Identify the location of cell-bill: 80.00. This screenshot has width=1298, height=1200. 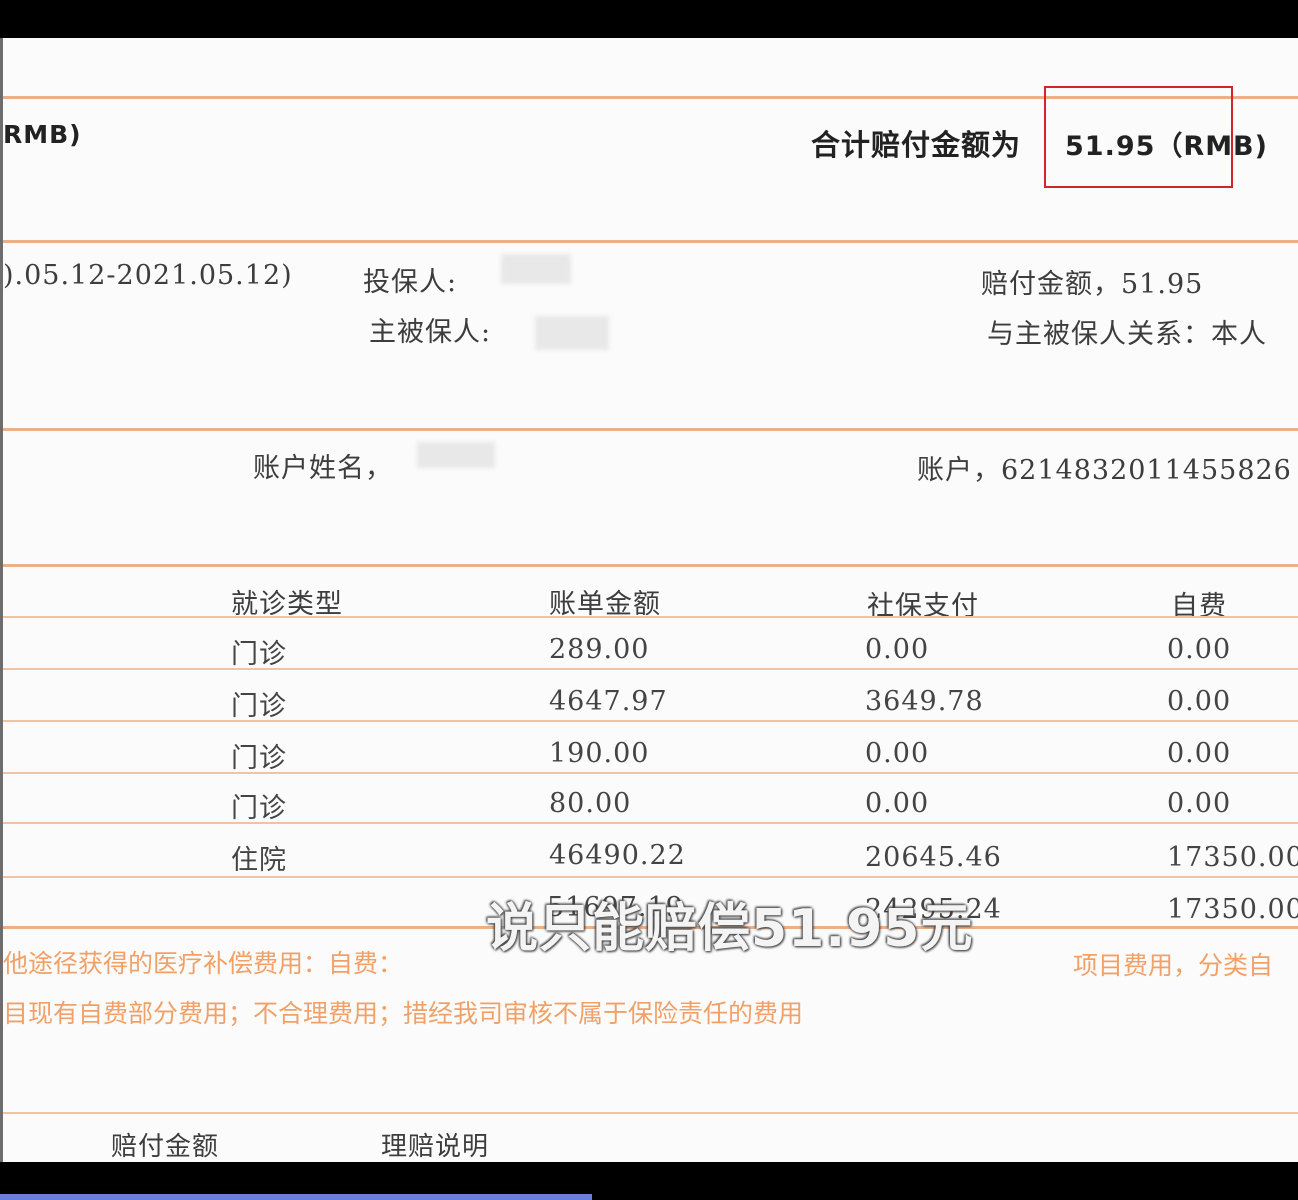
(590, 803).